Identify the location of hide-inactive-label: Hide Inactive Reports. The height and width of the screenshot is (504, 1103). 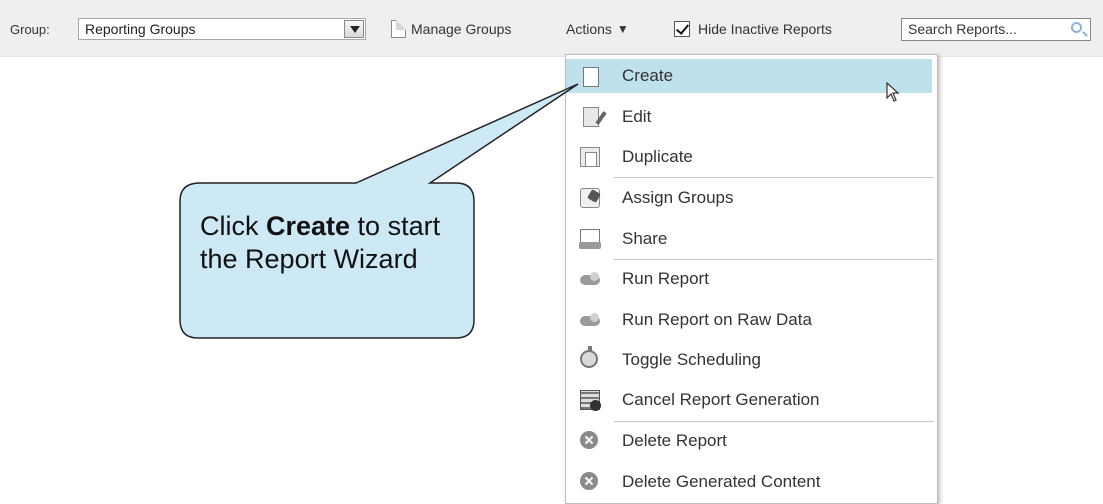
(765, 29).